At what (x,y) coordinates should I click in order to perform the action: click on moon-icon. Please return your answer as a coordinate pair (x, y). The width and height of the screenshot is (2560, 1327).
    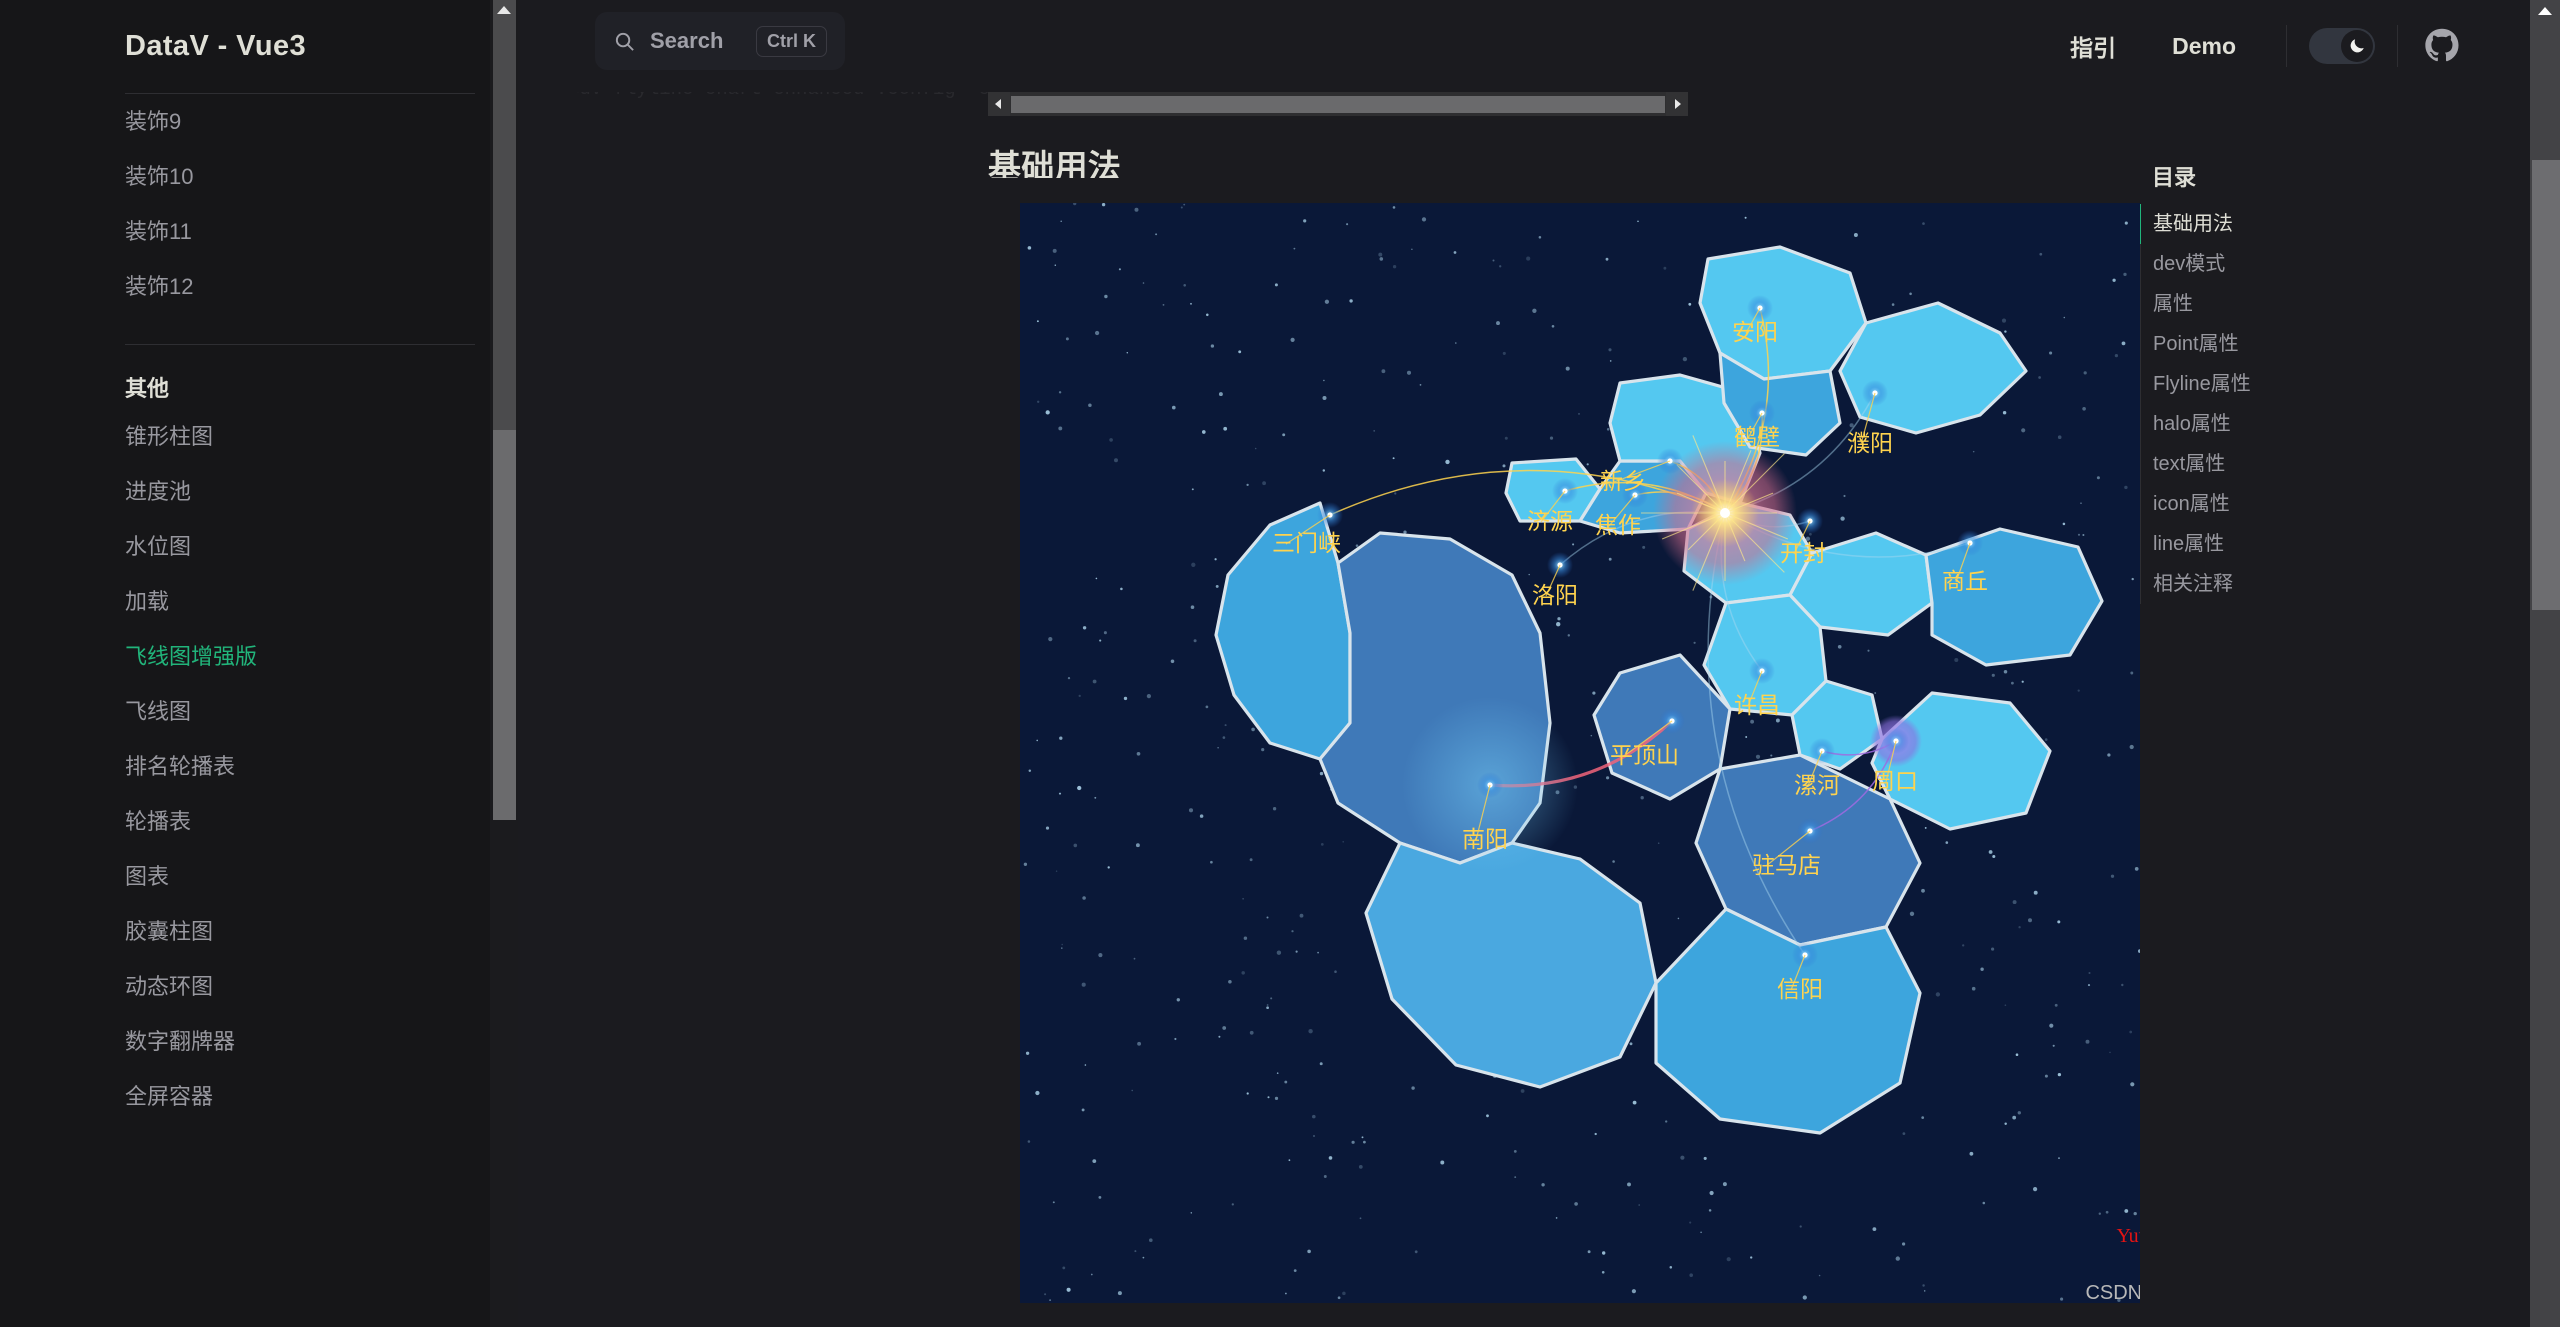
    Looking at the image, I should click on (2357, 46).